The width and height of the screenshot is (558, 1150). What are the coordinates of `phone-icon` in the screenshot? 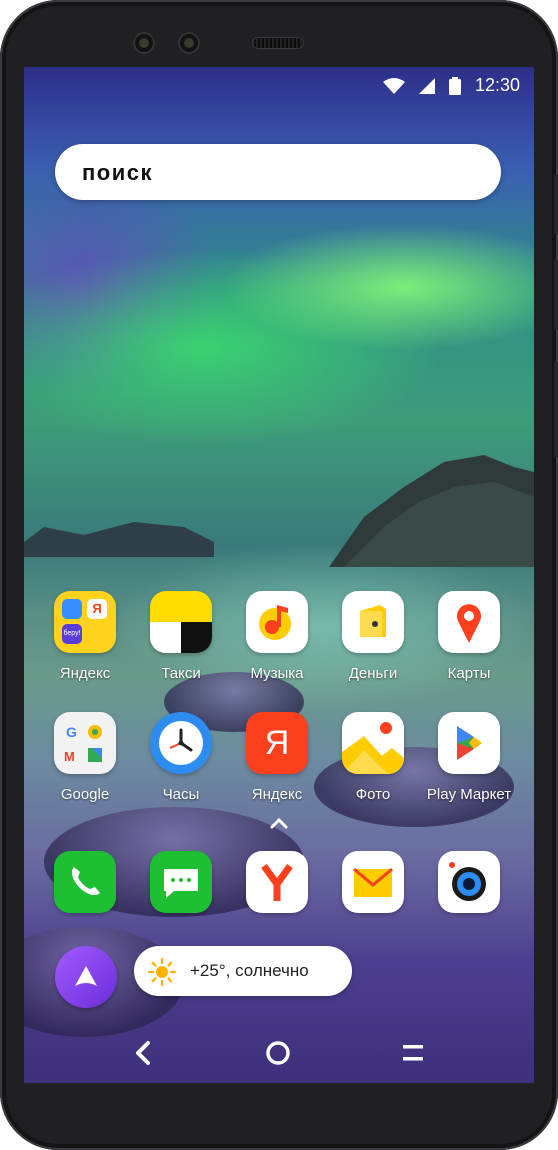 It's located at (85, 882).